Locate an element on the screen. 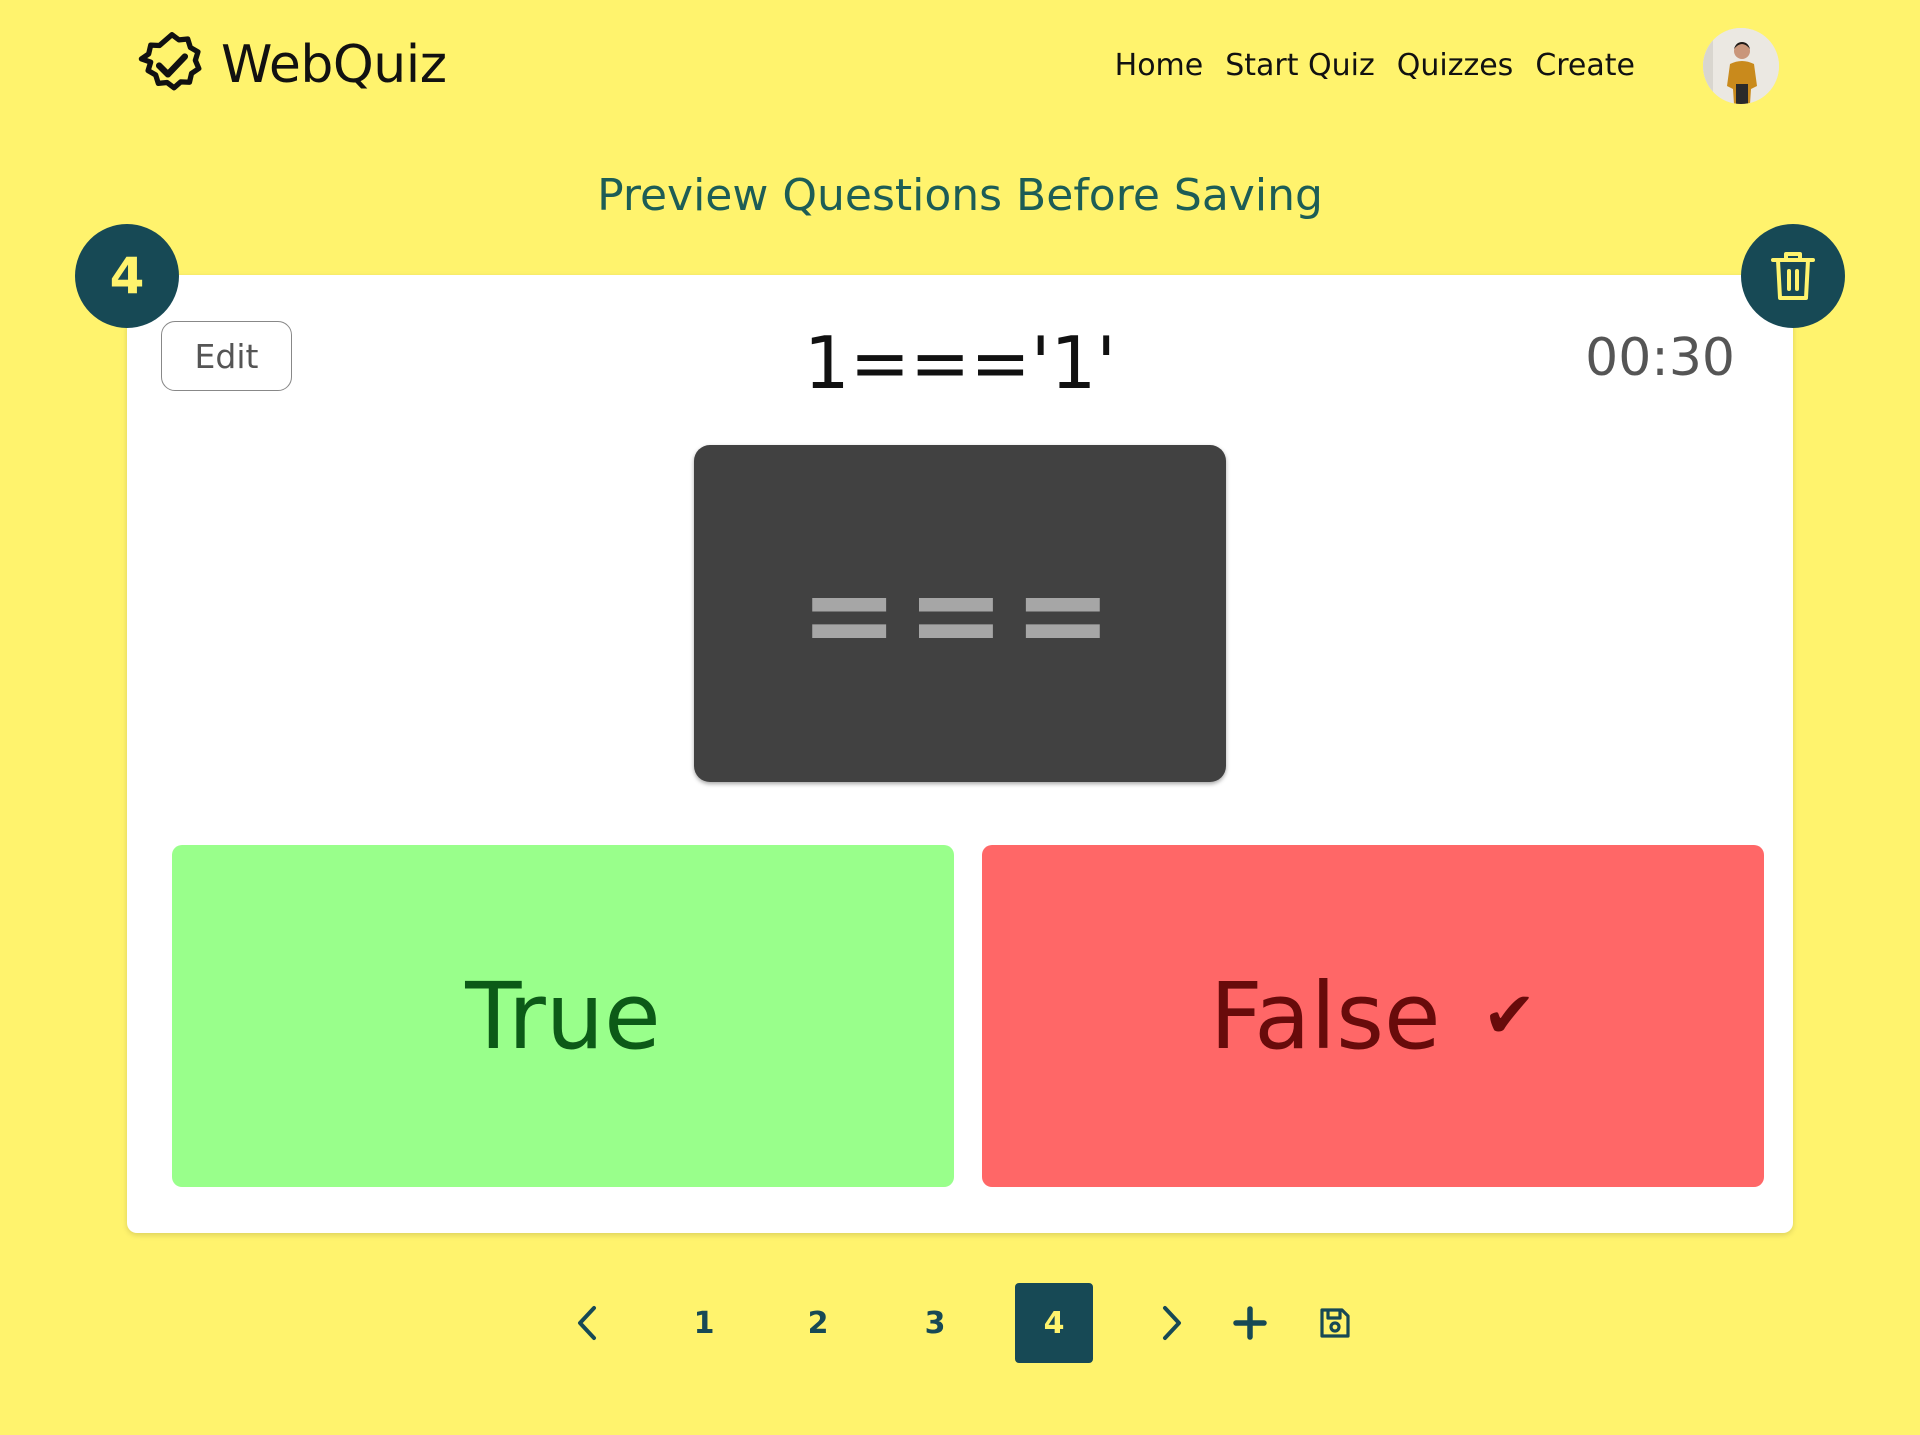 Image resolution: width=1920 pixels, height=1435 pixels. page-1-button: 1 is located at coordinates (704, 1323).